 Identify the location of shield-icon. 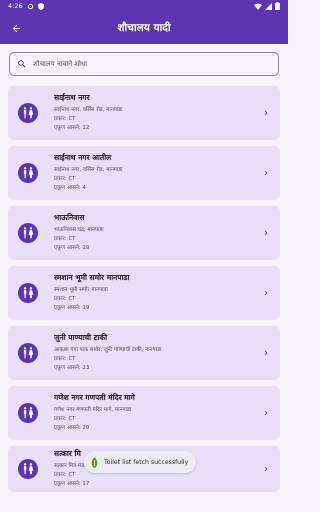
(40, 6).